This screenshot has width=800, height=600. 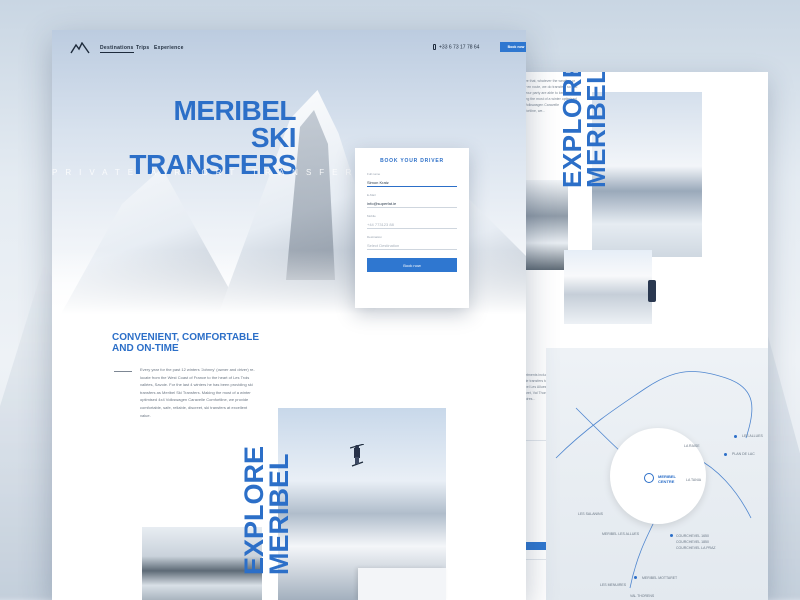 What do you see at coordinates (743, 454) in the screenshot?
I see `map-place-label: PLAN DE LAC` at bounding box center [743, 454].